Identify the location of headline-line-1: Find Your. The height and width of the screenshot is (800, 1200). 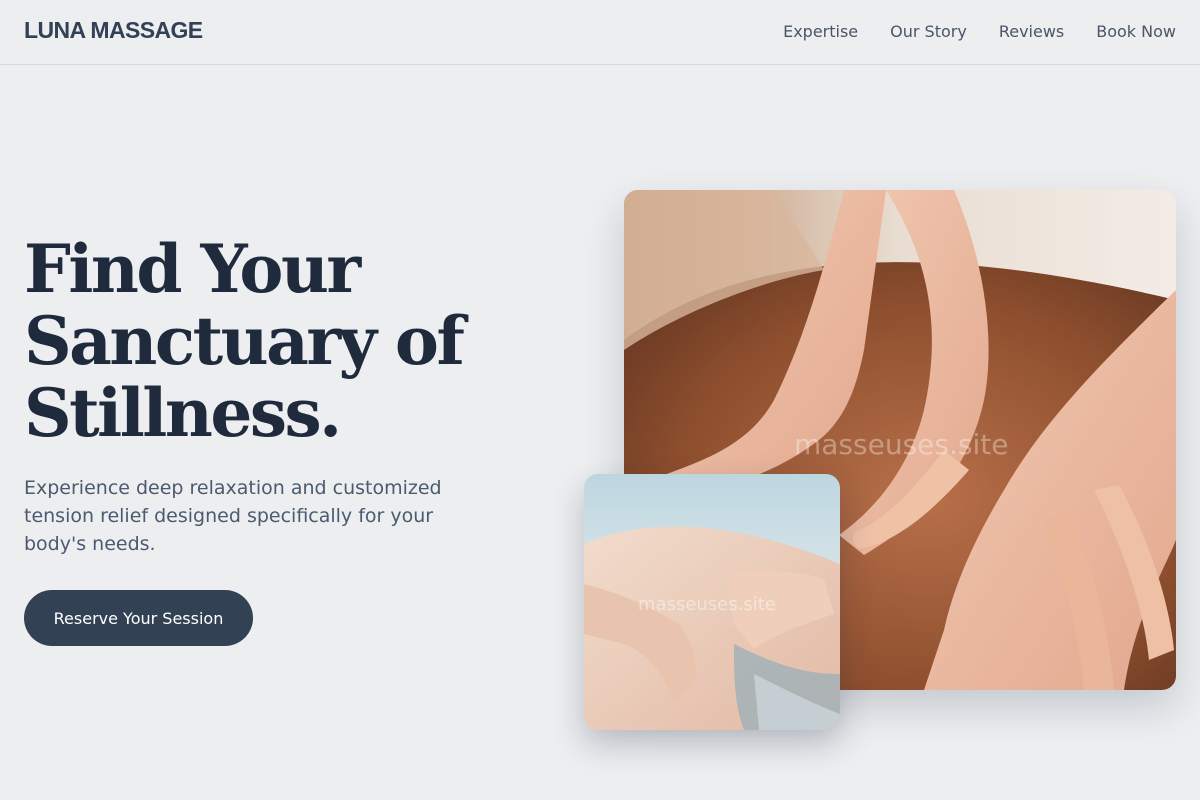
(192, 269).